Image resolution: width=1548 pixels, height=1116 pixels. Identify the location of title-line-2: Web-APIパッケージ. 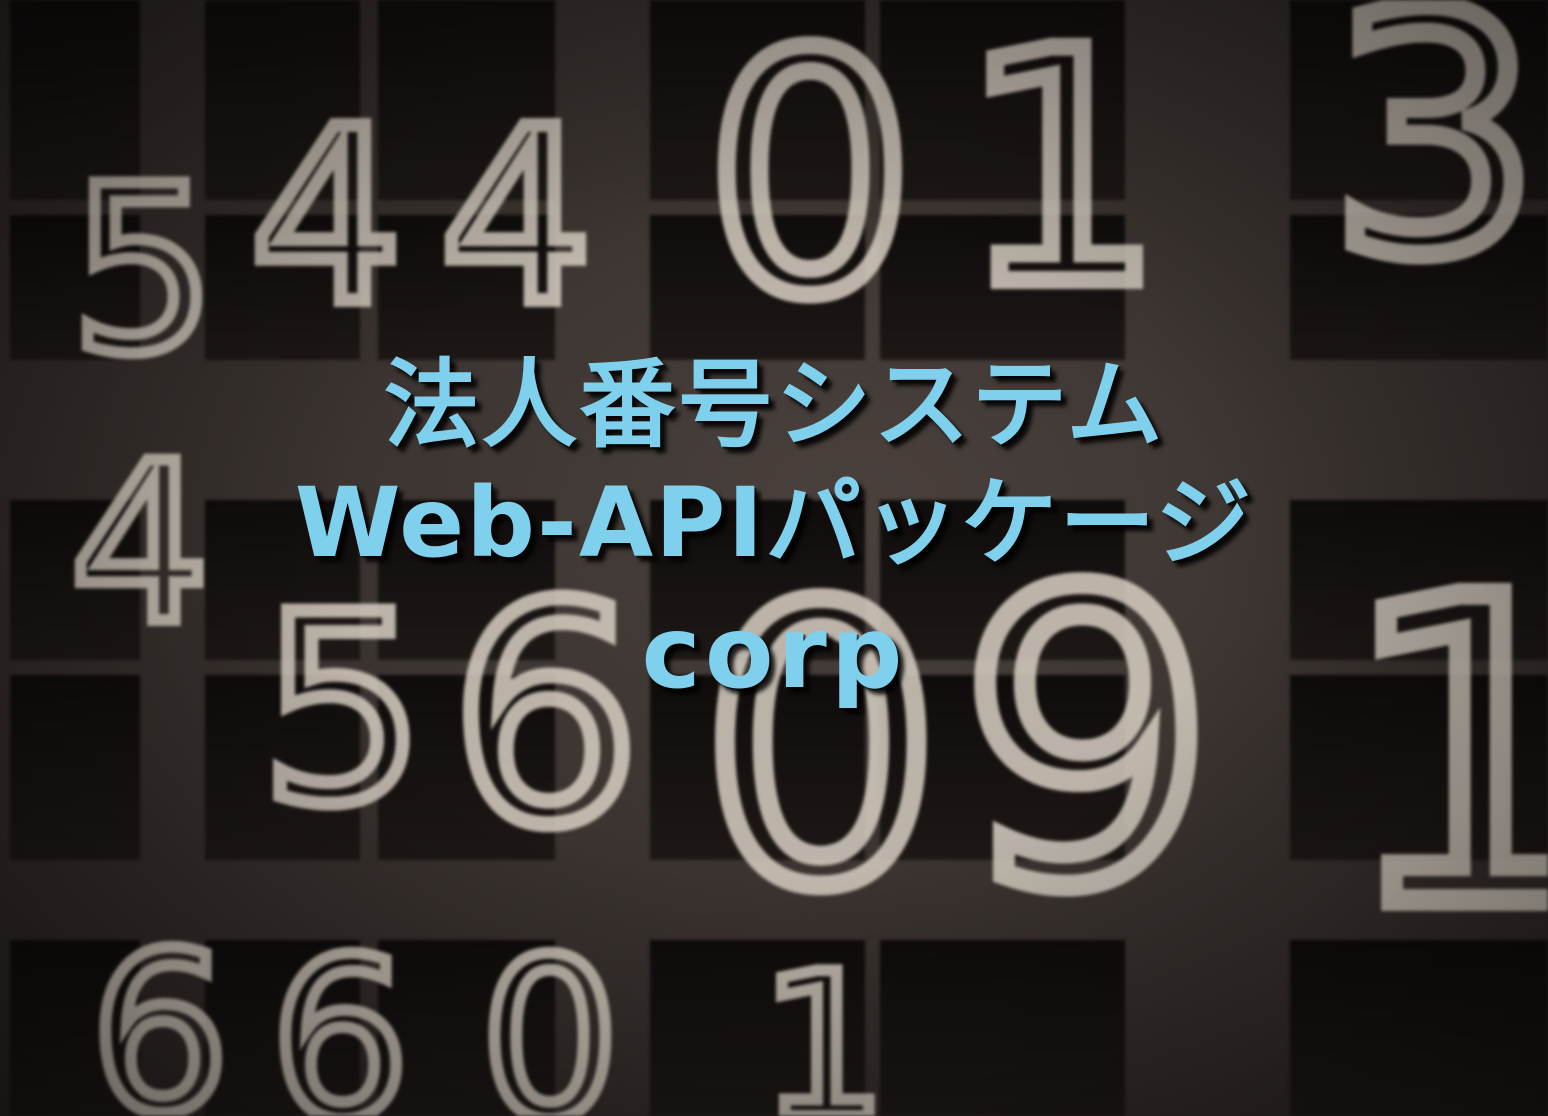
(774, 523).